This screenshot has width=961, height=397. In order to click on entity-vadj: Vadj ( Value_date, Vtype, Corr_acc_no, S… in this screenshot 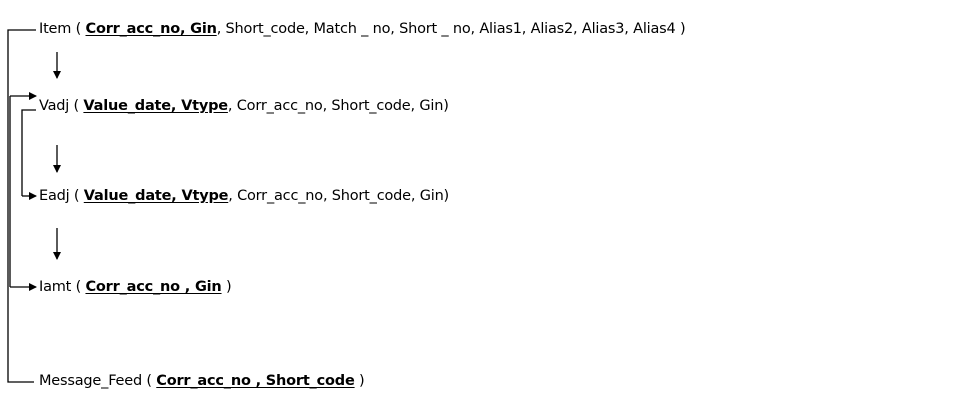, I will do `click(244, 106)`.